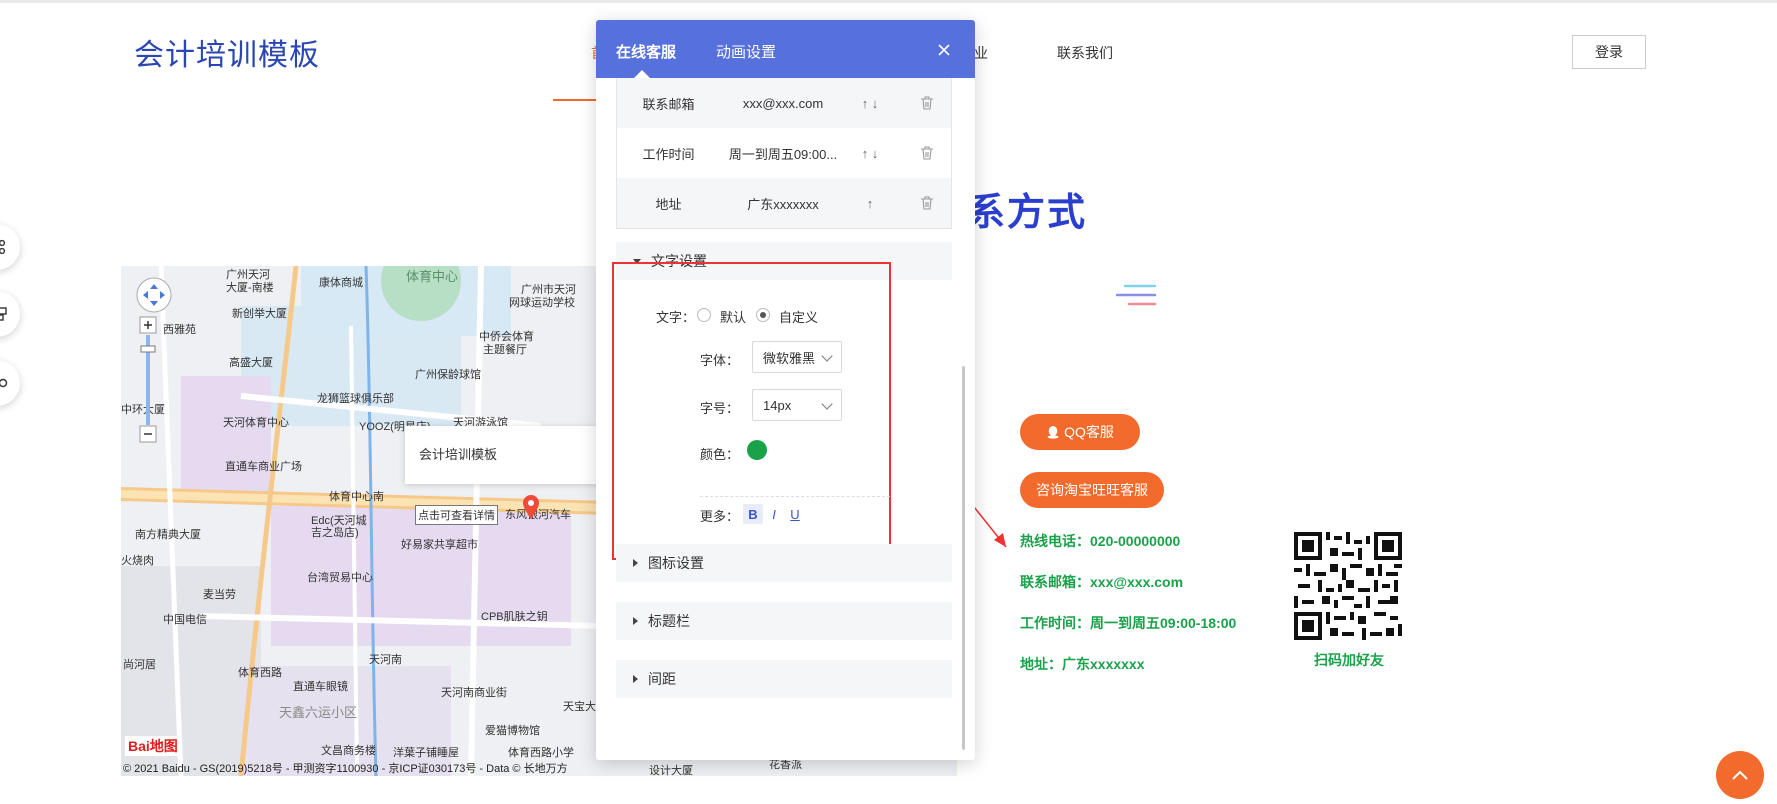  Describe the element at coordinates (704, 315) in the screenshot. I see `radio-default` at that location.